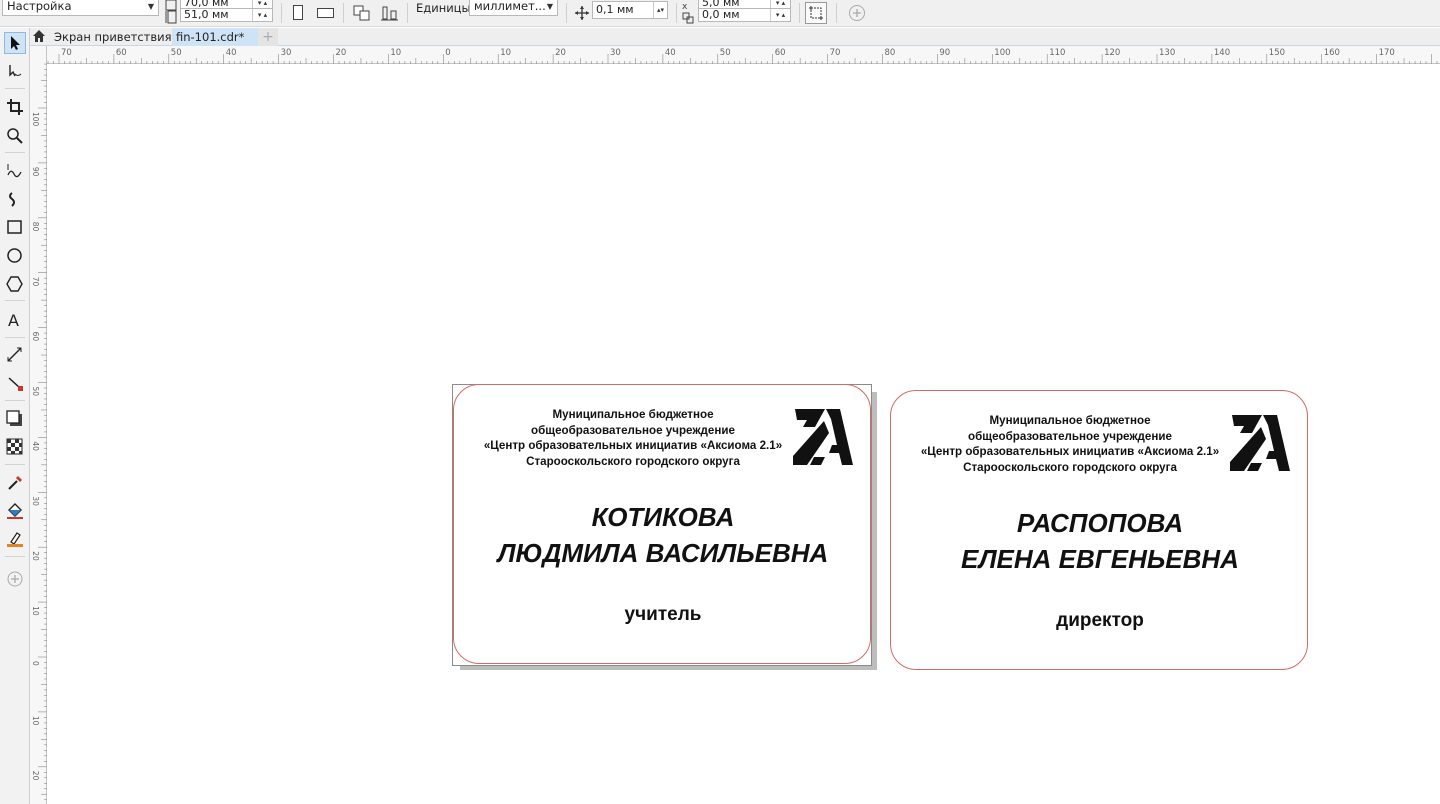 This screenshot has width=1440, height=804. Describe the element at coordinates (15, 199) in the screenshot. I see `artistic-media-tool` at that location.